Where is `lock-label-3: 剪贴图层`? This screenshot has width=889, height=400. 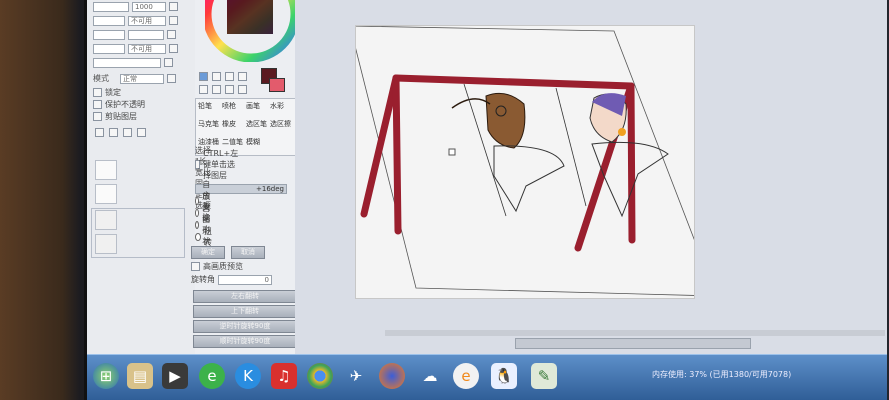 lock-label-3: 剪贴图层 is located at coordinates (121, 116).